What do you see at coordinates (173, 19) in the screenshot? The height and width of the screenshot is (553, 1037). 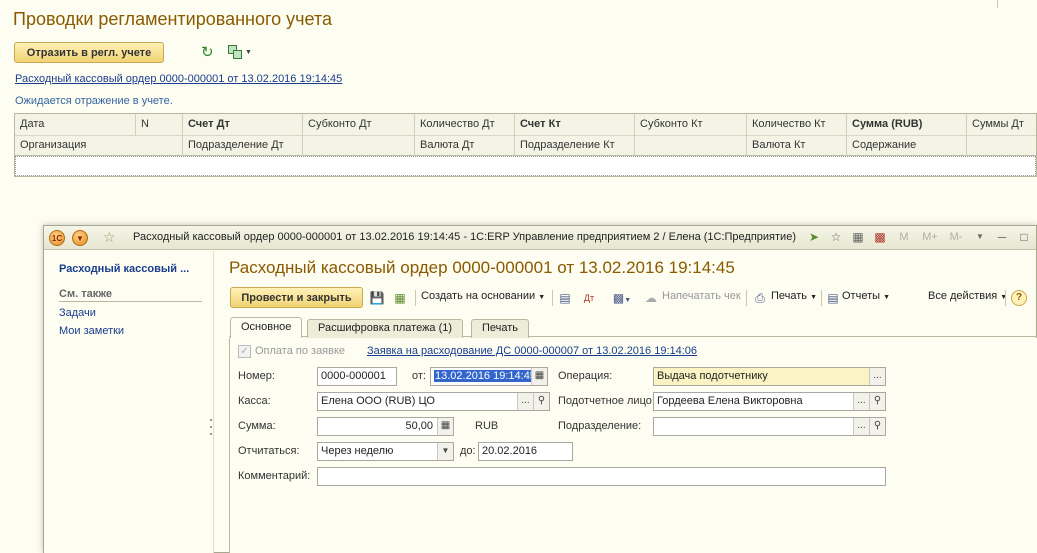 I see `register-title: Проводки регламентированного учета` at bounding box center [173, 19].